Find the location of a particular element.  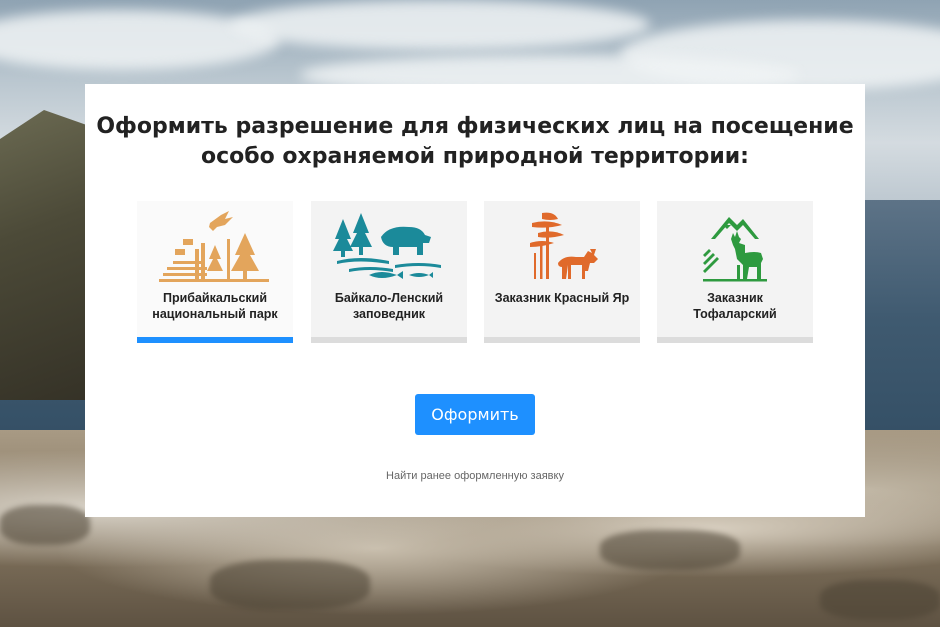

tile-label: Заказник Тофаларский is located at coordinates (735, 306).